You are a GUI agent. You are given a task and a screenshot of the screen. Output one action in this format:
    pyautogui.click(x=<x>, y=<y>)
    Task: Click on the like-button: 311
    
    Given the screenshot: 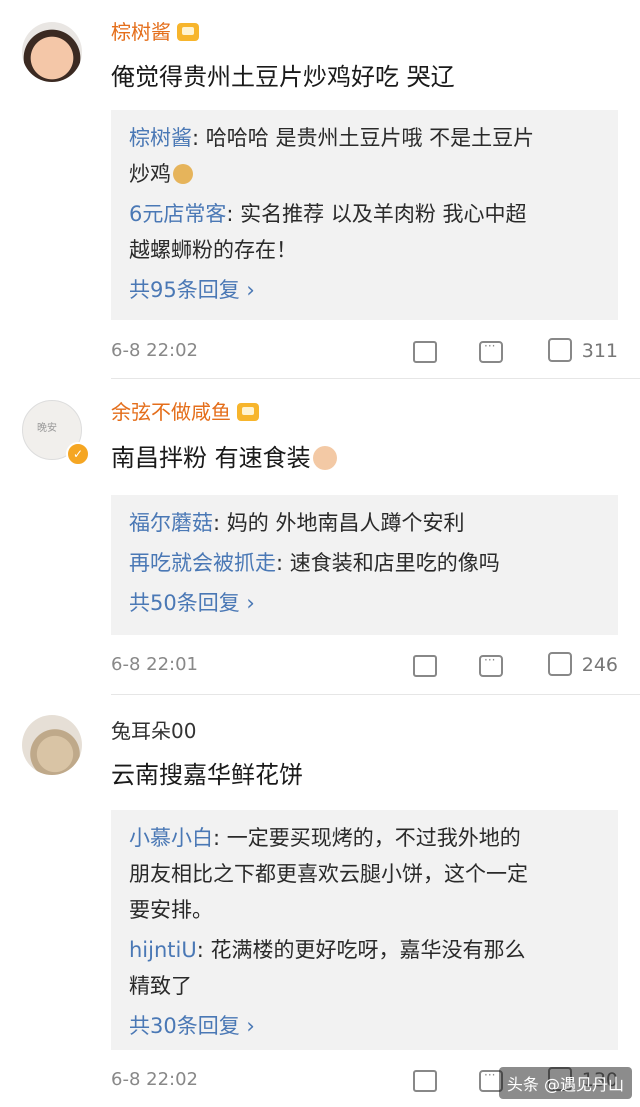 What is the action you would take?
    pyautogui.click(x=582, y=350)
    